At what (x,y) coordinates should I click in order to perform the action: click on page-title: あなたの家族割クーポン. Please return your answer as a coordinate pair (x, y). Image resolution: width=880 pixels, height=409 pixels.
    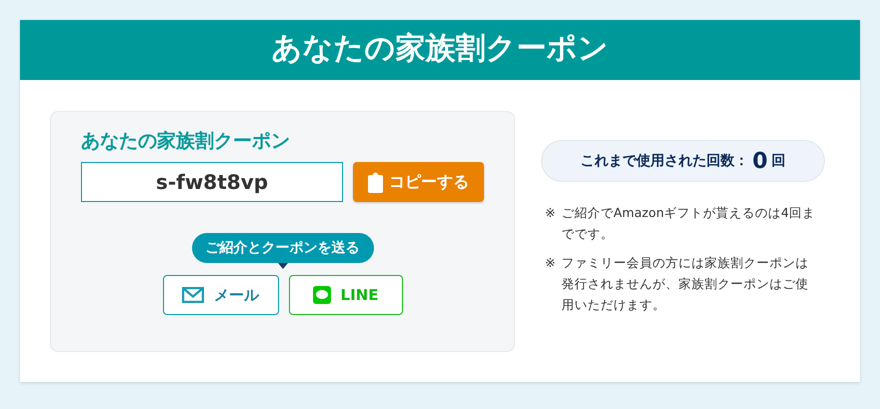
    Looking at the image, I should click on (440, 50).